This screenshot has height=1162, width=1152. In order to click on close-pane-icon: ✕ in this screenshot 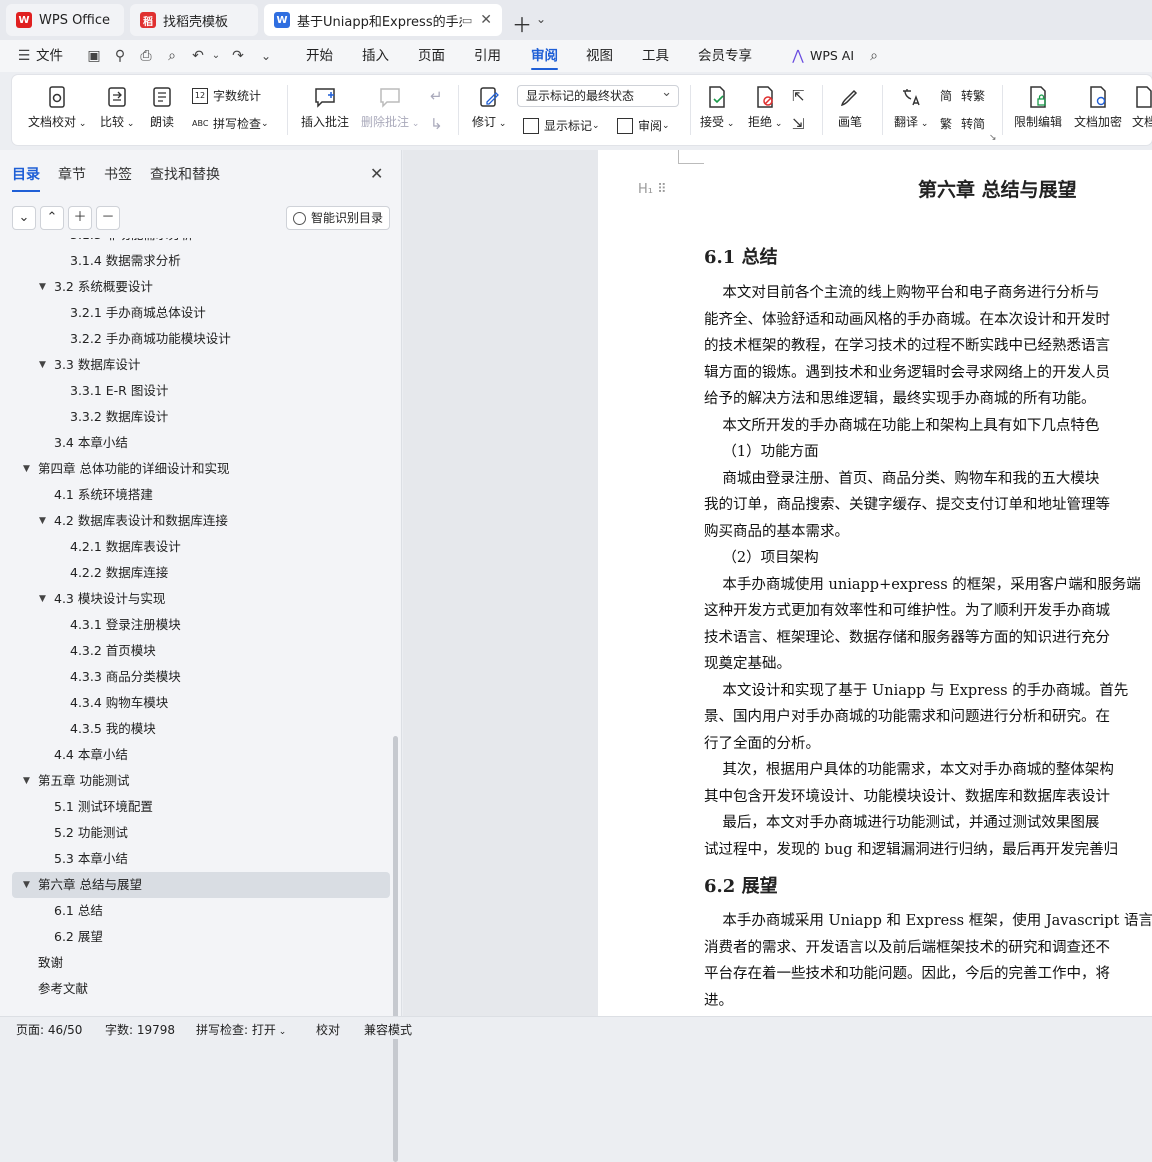, I will do `click(376, 173)`.